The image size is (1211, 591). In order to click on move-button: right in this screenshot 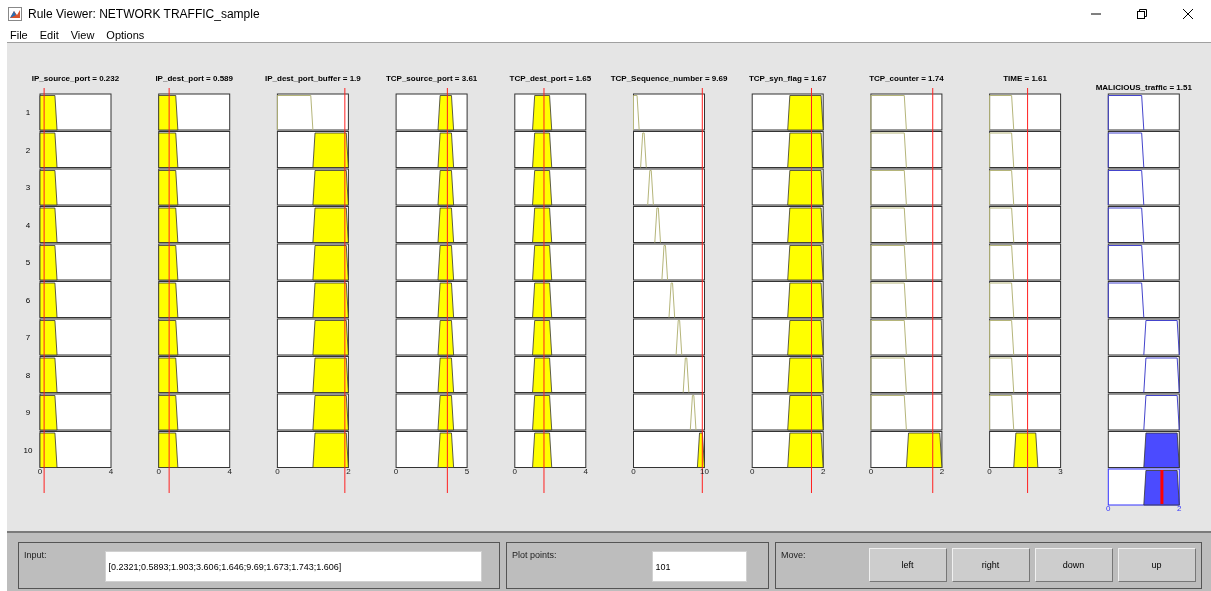, I will do `click(990, 565)`.